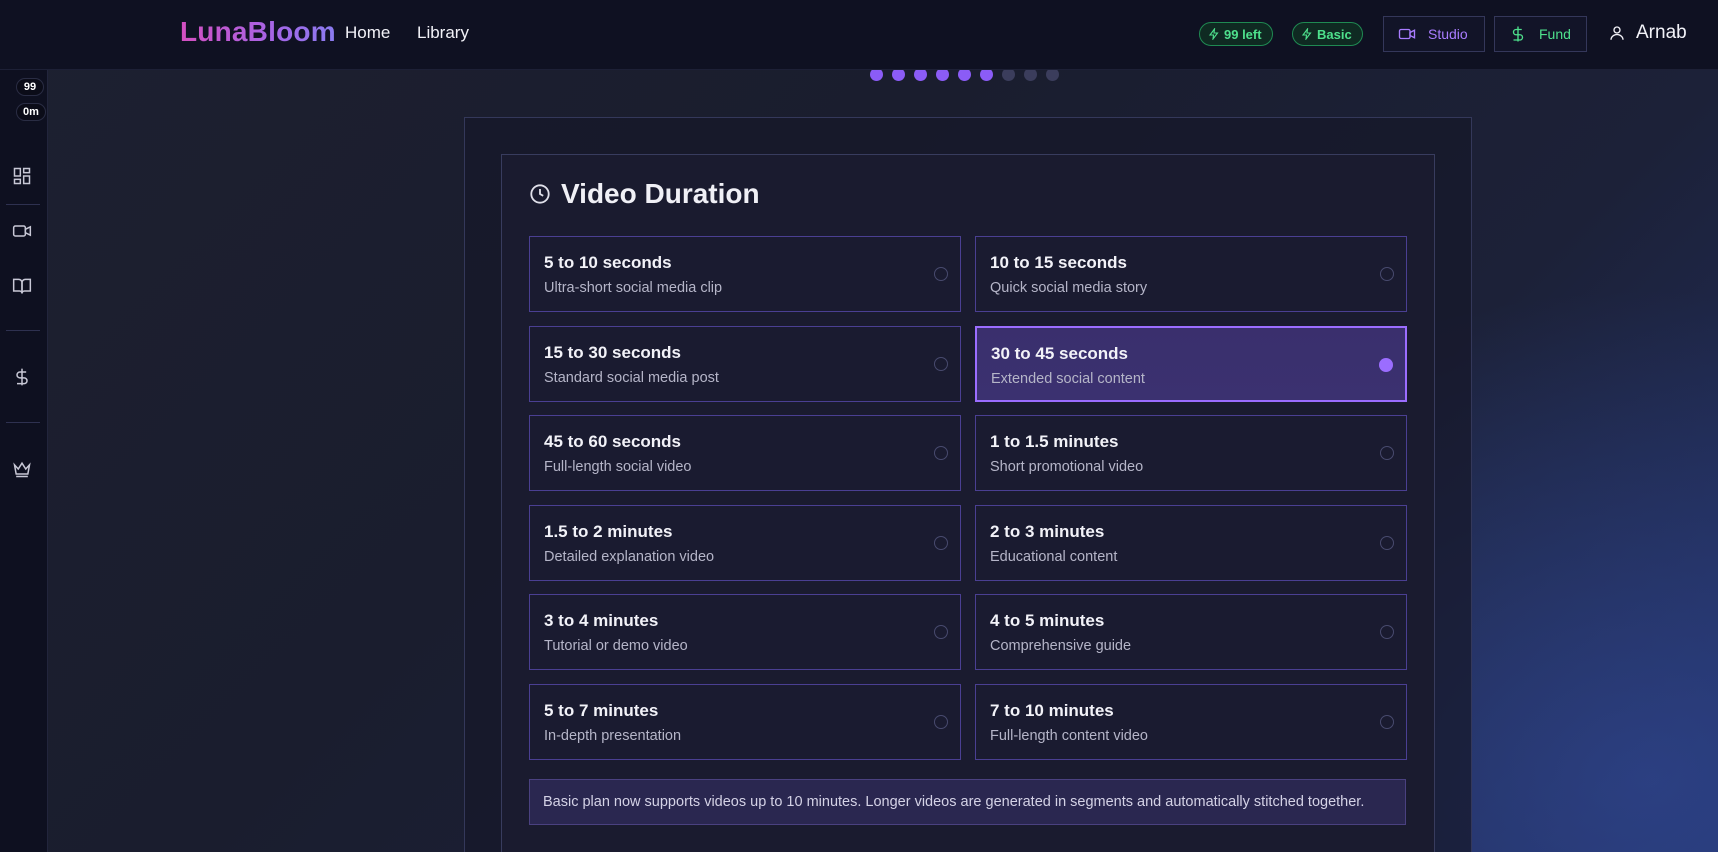  I want to click on rail-credits-badge: 99, so click(30, 87).